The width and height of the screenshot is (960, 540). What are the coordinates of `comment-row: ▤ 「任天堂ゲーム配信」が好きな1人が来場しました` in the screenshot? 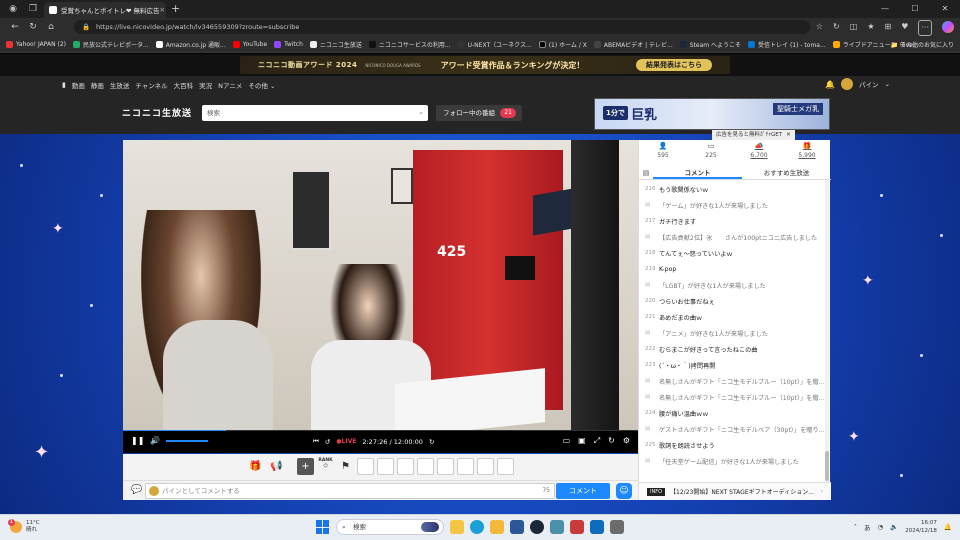 It's located at (732, 461).